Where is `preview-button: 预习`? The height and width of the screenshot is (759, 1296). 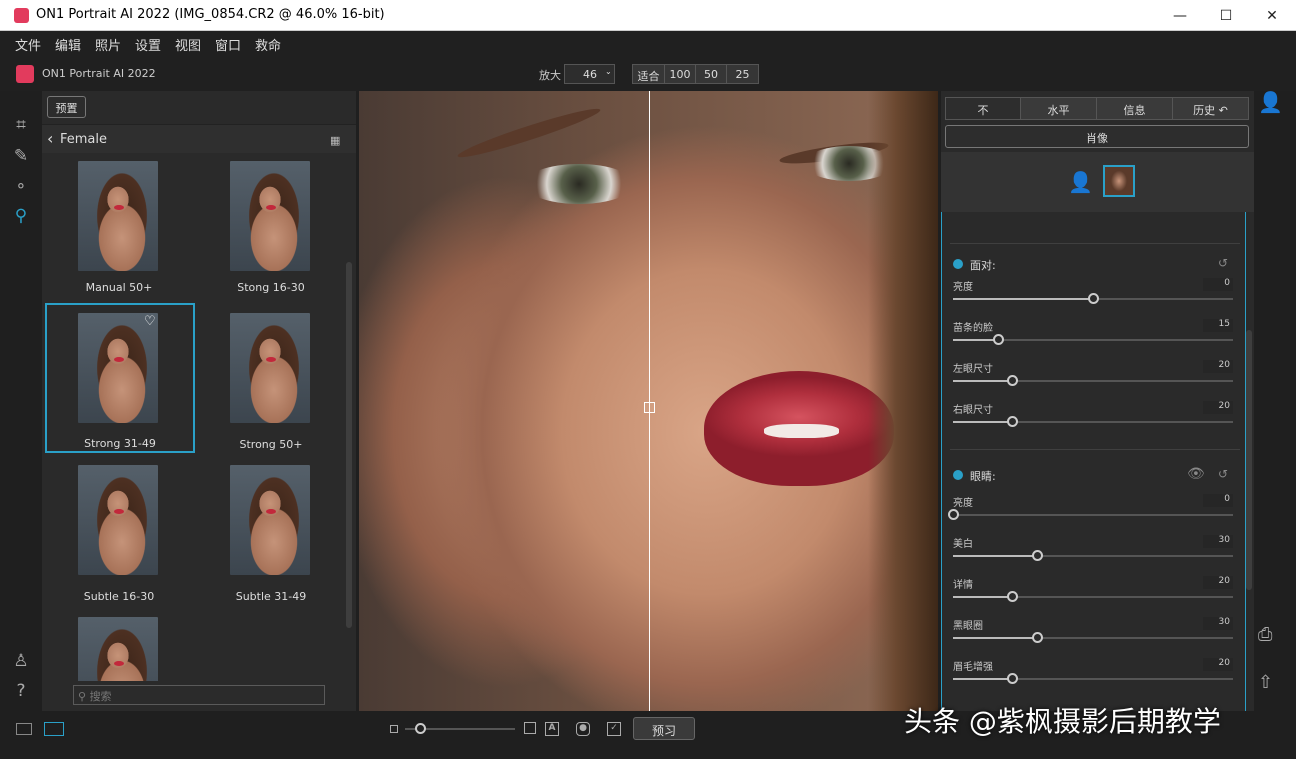 preview-button: 预习 is located at coordinates (664, 728).